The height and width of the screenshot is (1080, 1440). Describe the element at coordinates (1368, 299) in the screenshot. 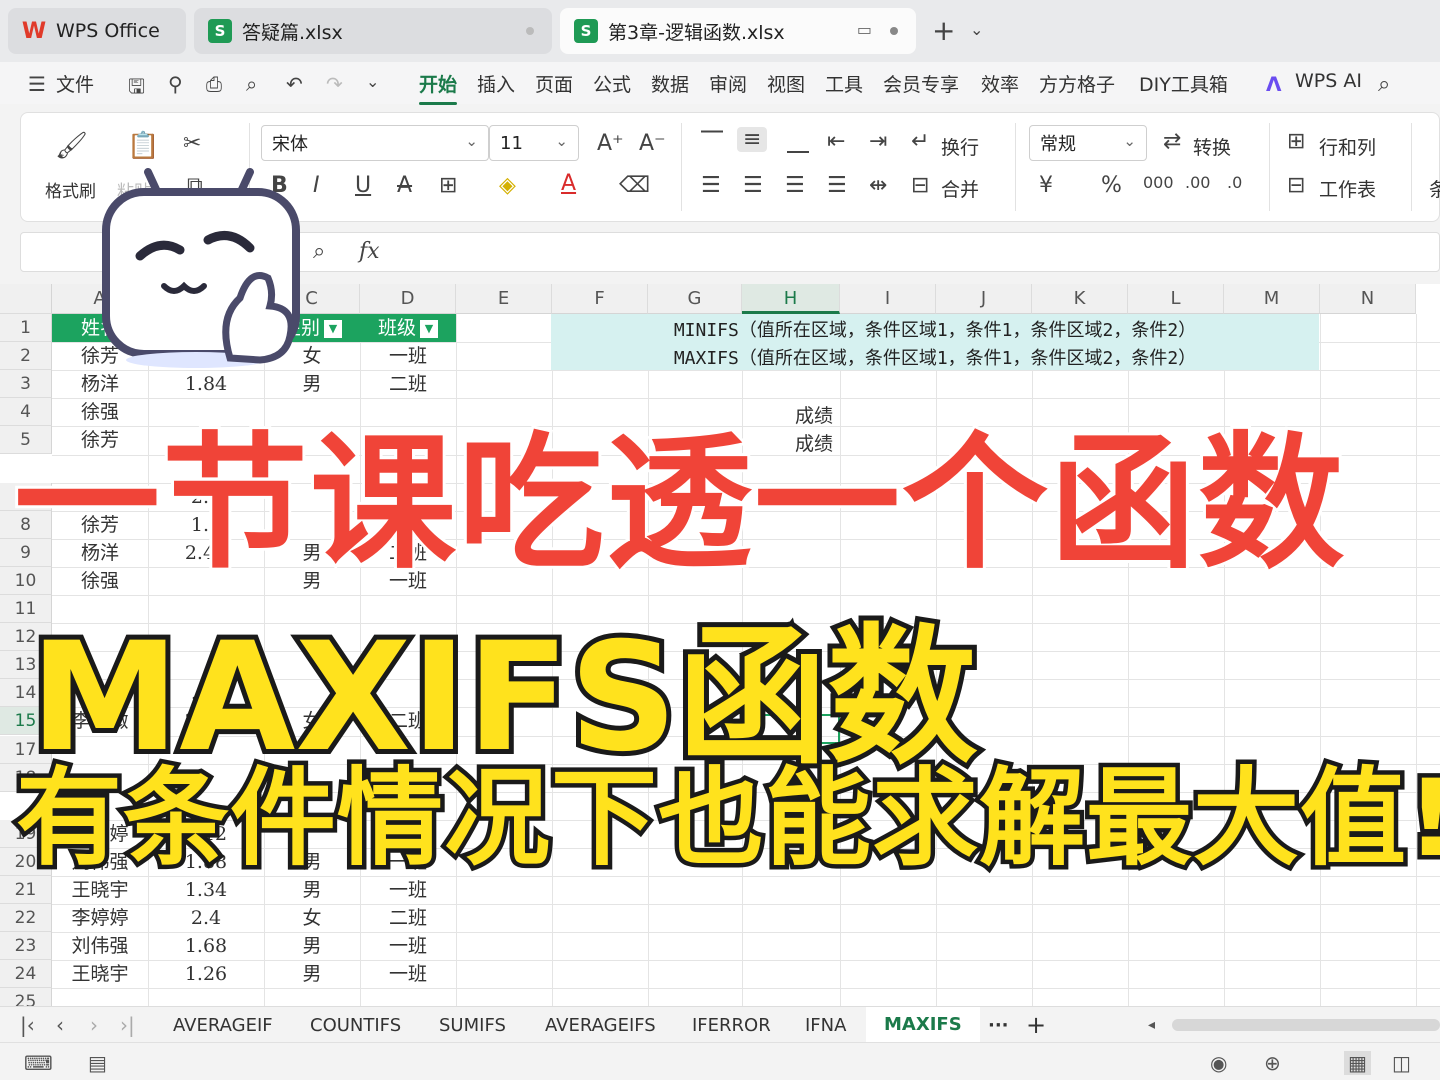

I see `column-header-n: N` at that location.